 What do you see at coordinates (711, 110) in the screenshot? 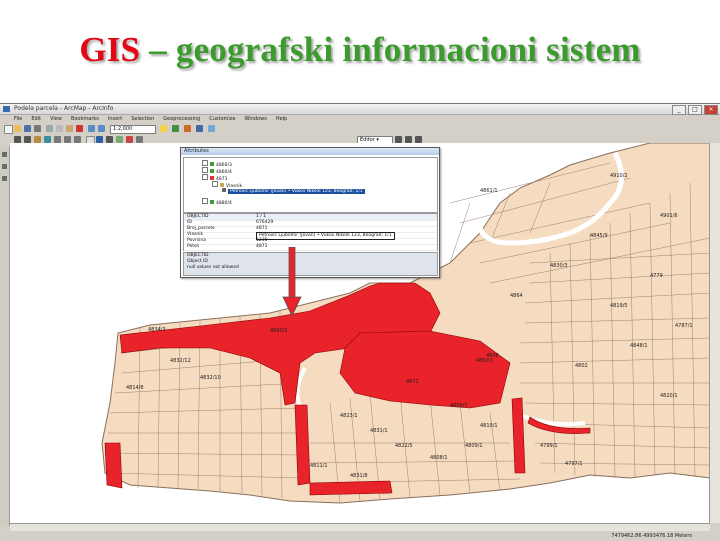
I see `close-icon: ×` at bounding box center [711, 110].